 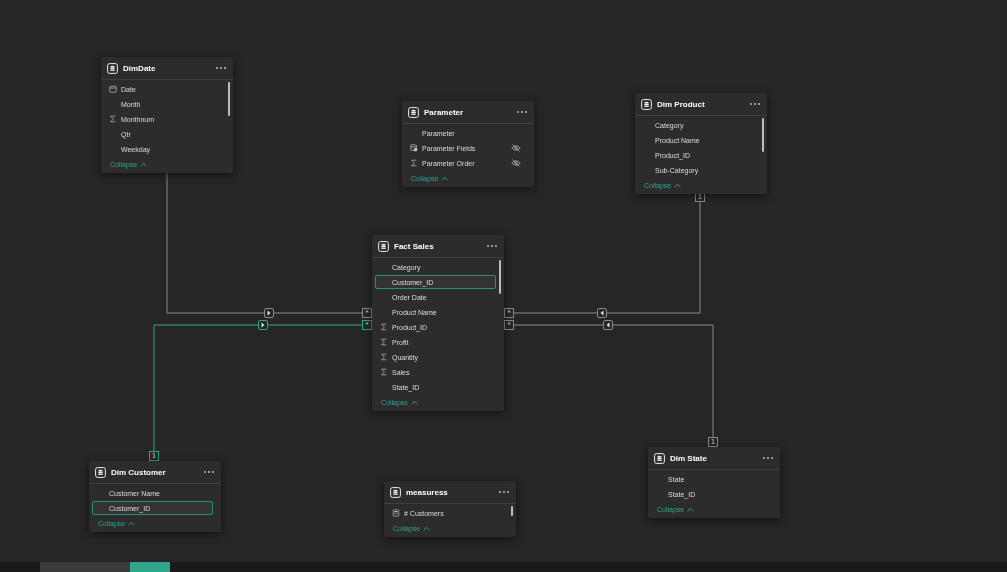 I want to click on table-title: Parameter, so click(x=444, y=112).